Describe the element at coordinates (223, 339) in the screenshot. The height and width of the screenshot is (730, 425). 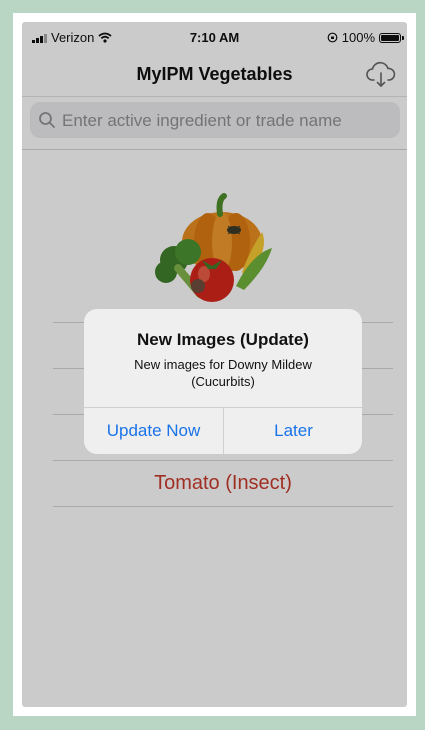
I see `alert-title: New Images (Update)` at that location.